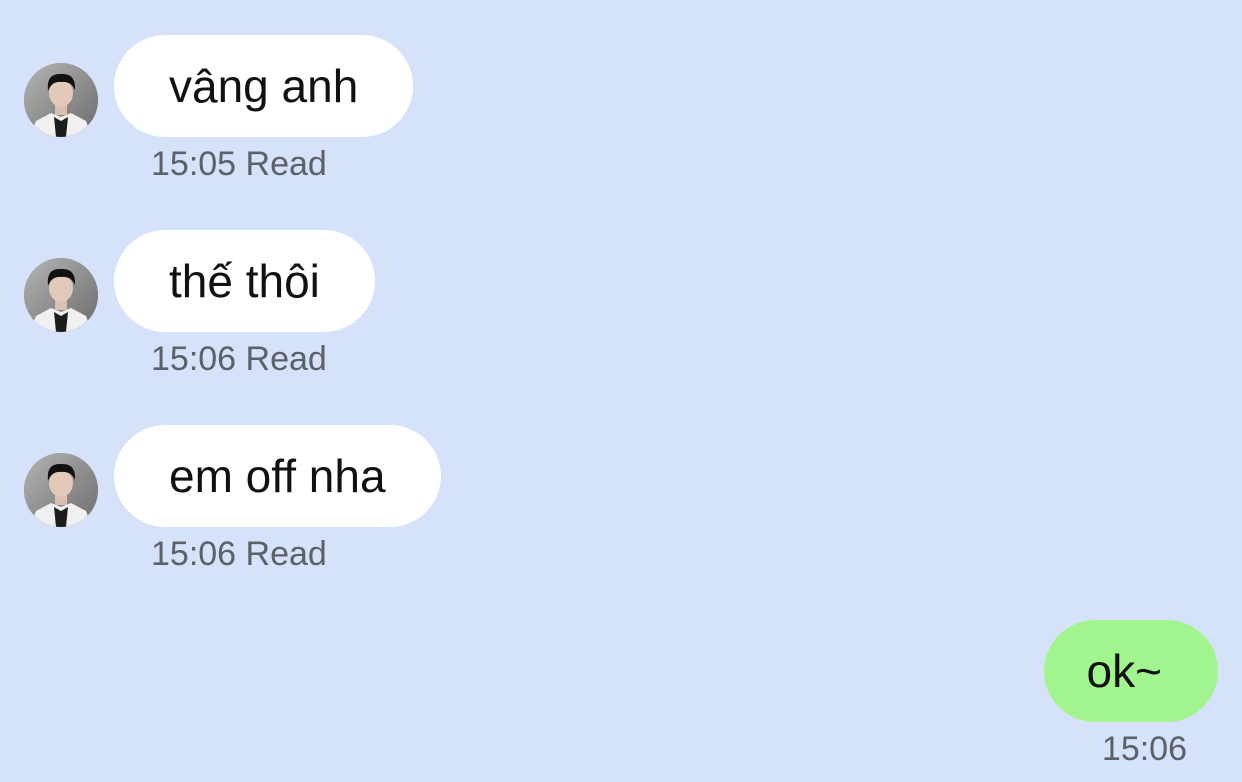 The height and width of the screenshot is (782, 1242). I want to click on message-meta: 15:06, so click(1144, 749).